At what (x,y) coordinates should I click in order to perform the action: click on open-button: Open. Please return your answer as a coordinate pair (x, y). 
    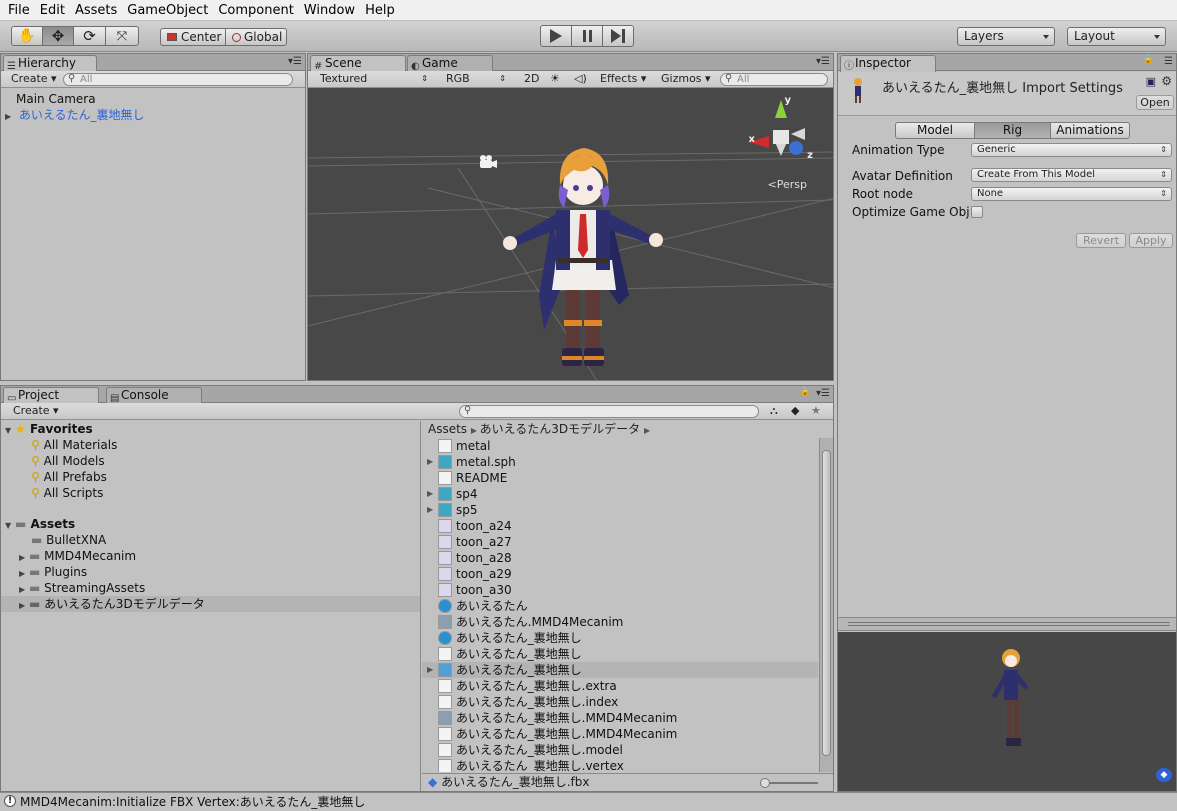
    Looking at the image, I should click on (1155, 102).